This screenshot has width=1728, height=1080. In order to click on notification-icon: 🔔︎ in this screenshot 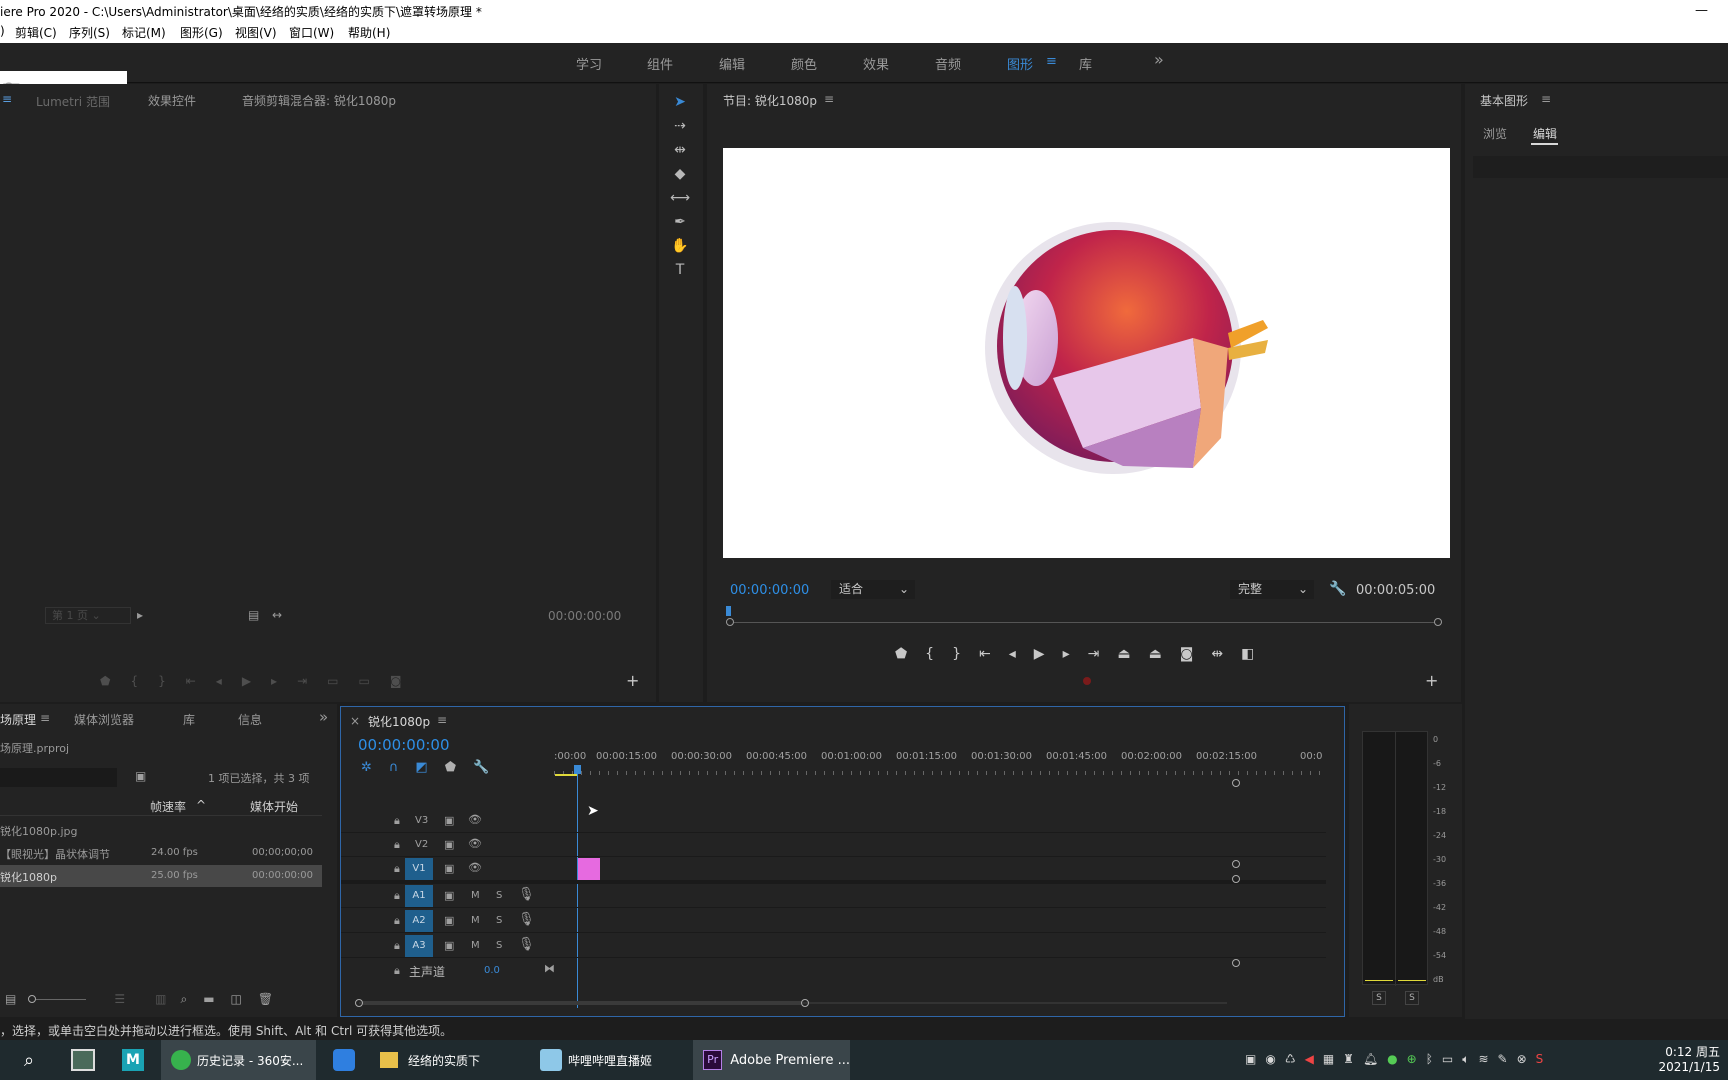, I will do `click(1370, 1059)`.